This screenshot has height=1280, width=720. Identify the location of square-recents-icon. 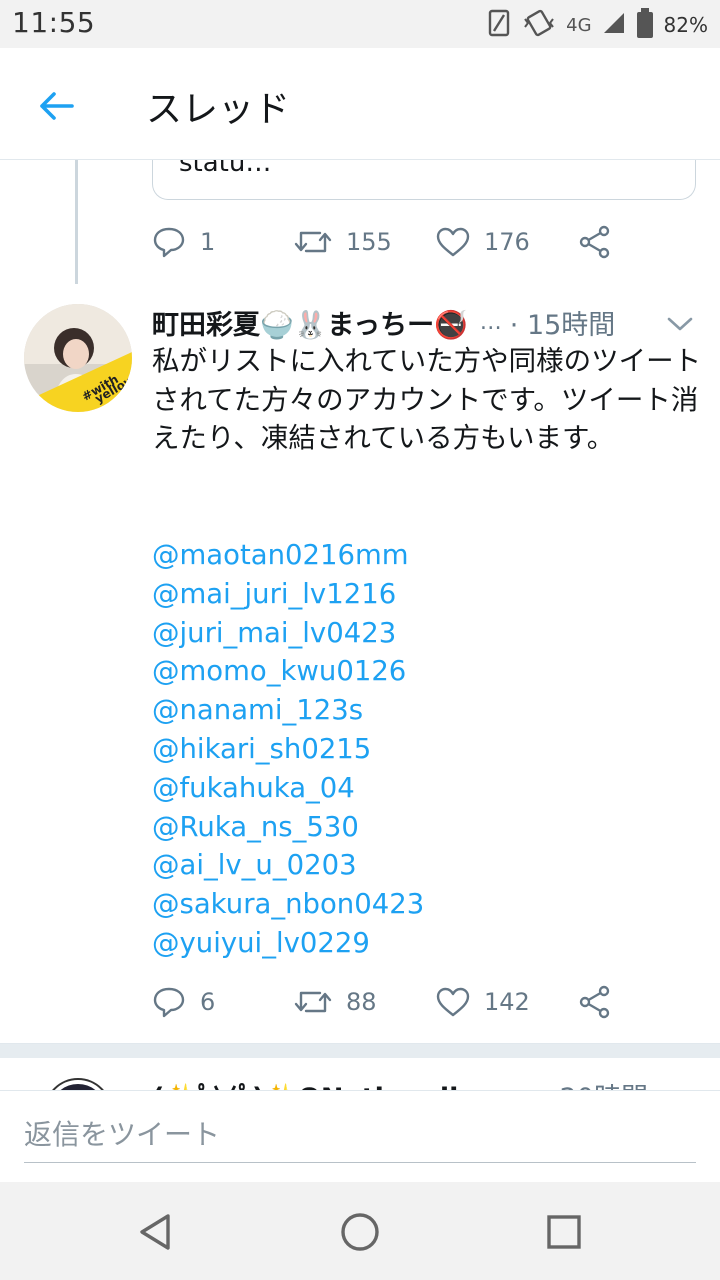
(564, 1232).